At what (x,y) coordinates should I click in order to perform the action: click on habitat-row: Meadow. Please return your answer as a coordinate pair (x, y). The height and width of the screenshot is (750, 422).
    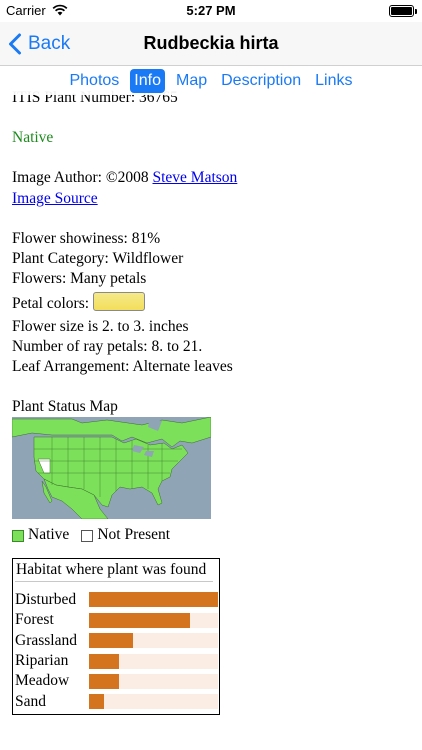
    Looking at the image, I should click on (117, 681).